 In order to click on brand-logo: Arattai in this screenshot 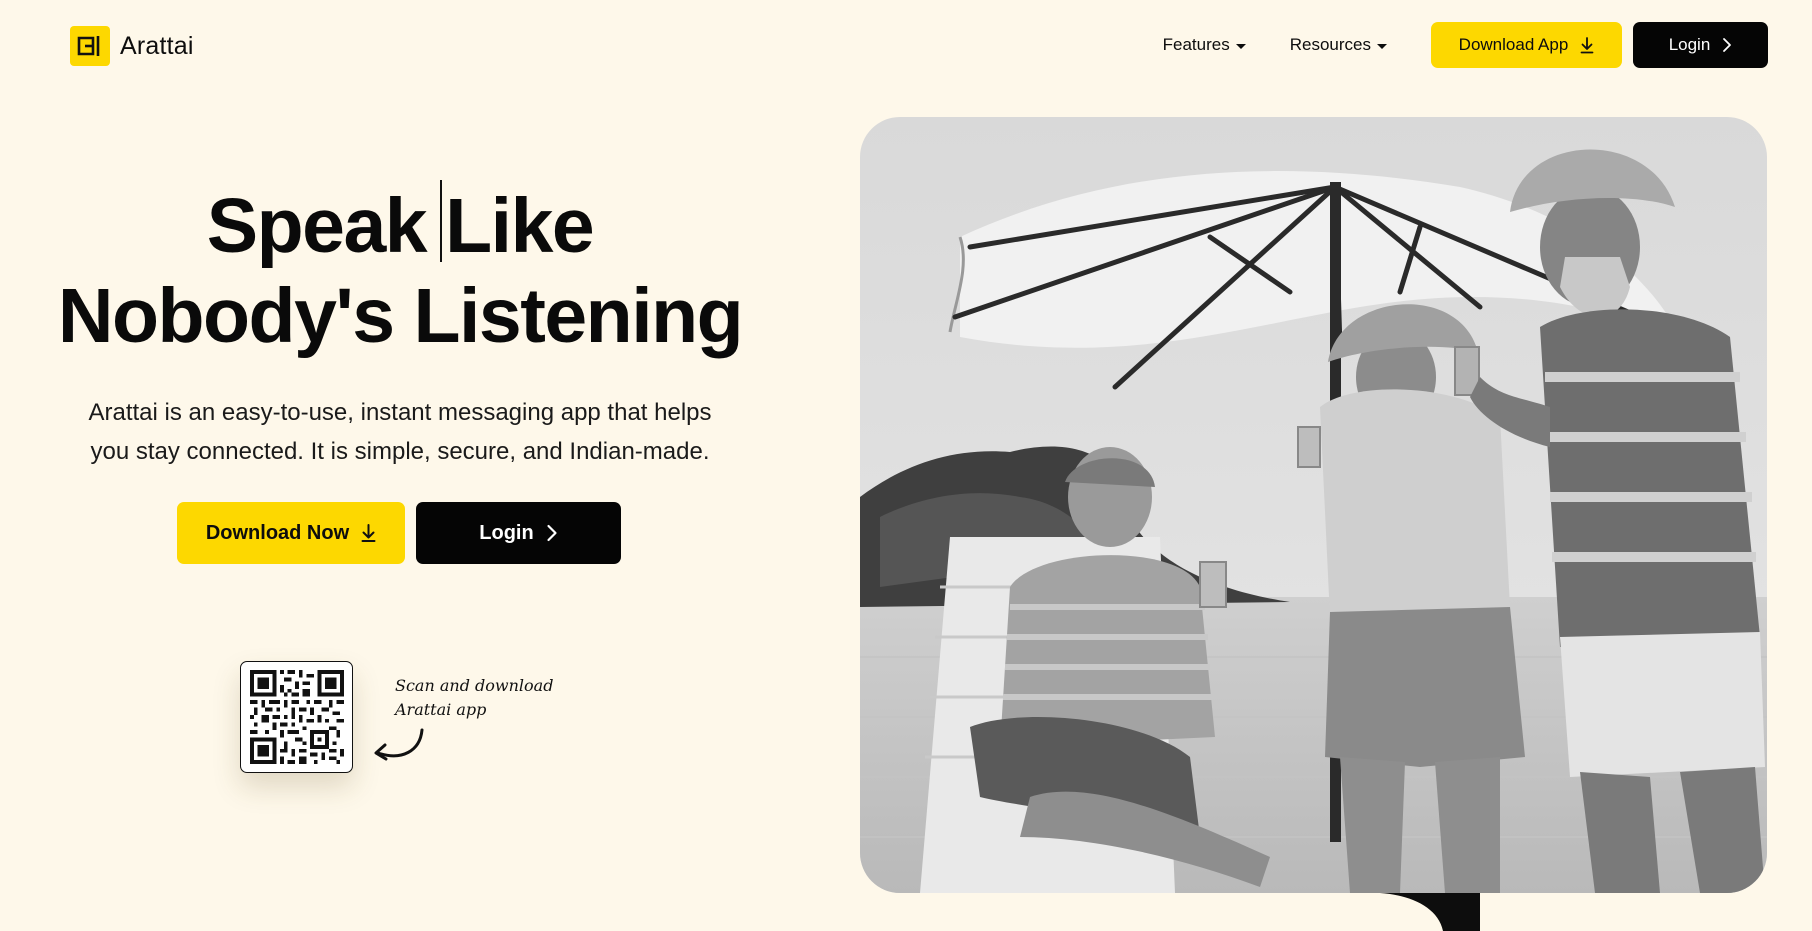, I will do `click(132, 46)`.